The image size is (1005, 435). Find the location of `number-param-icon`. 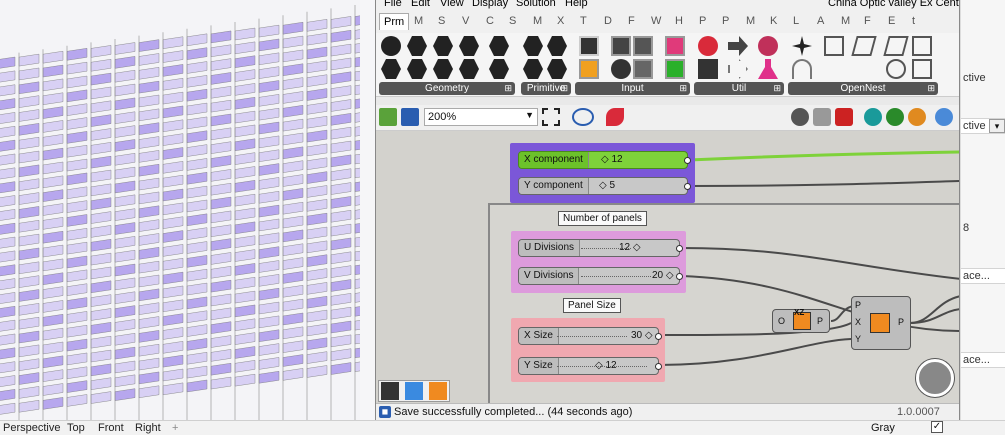

number-param-icon is located at coordinates (533, 46).